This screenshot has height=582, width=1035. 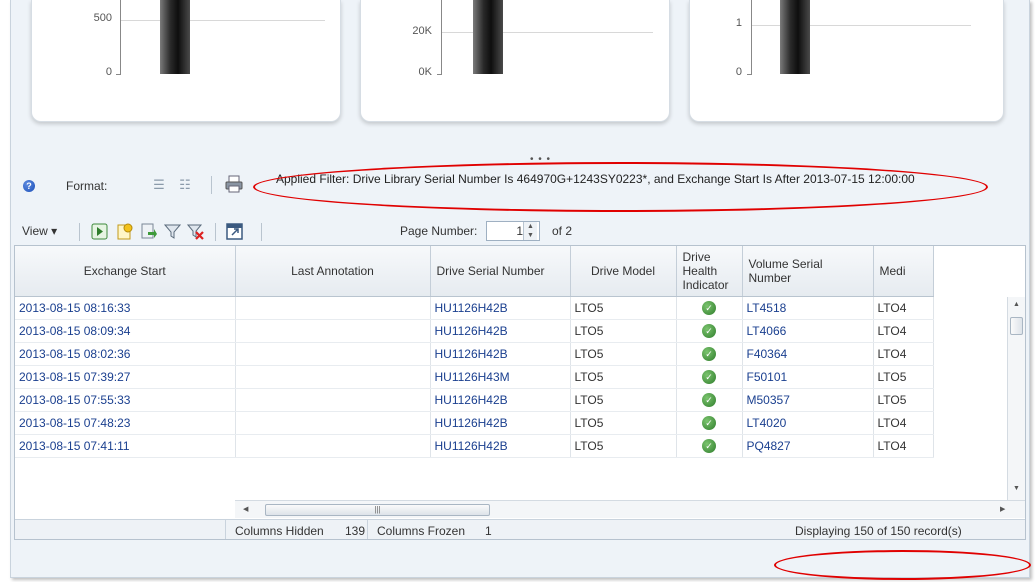 I want to click on gridline, so click(x=222, y=20).